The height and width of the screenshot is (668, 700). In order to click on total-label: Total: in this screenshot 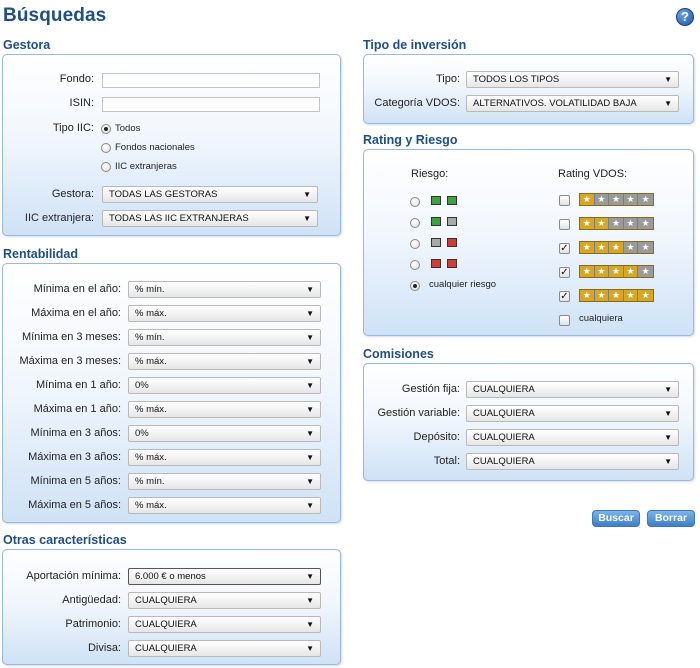, I will do `click(446, 461)`.